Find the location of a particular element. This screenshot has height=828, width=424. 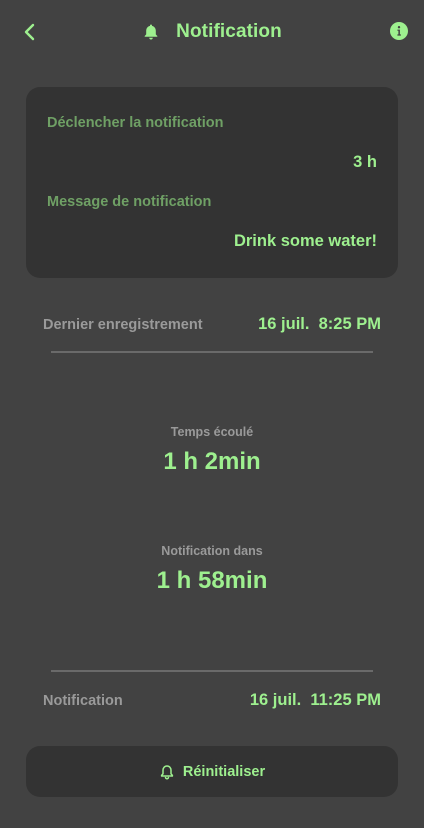

bell-icon is located at coordinates (151, 32).